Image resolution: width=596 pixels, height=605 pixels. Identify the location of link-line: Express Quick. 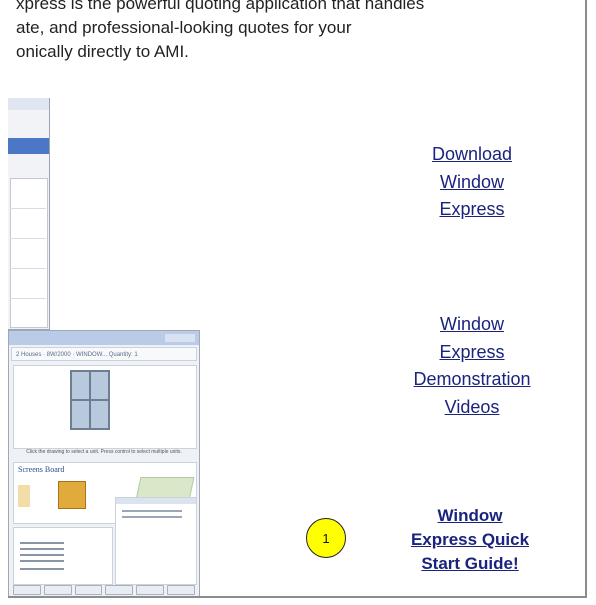
(470, 539).